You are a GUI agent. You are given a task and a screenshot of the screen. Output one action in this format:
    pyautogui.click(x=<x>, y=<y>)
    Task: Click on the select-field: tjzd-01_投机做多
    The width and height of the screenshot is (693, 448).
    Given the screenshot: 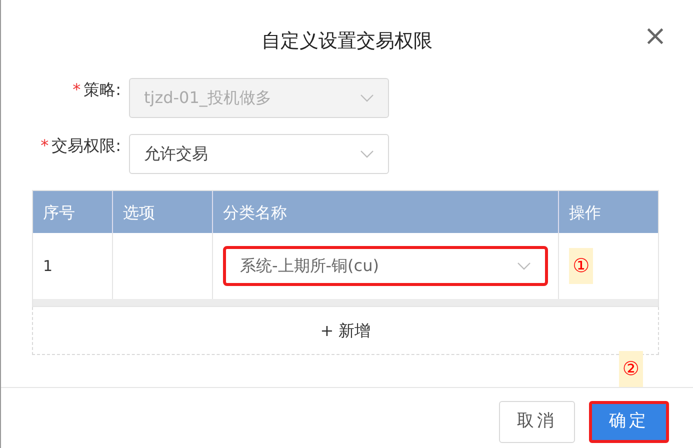 What is the action you would take?
    pyautogui.click(x=259, y=98)
    